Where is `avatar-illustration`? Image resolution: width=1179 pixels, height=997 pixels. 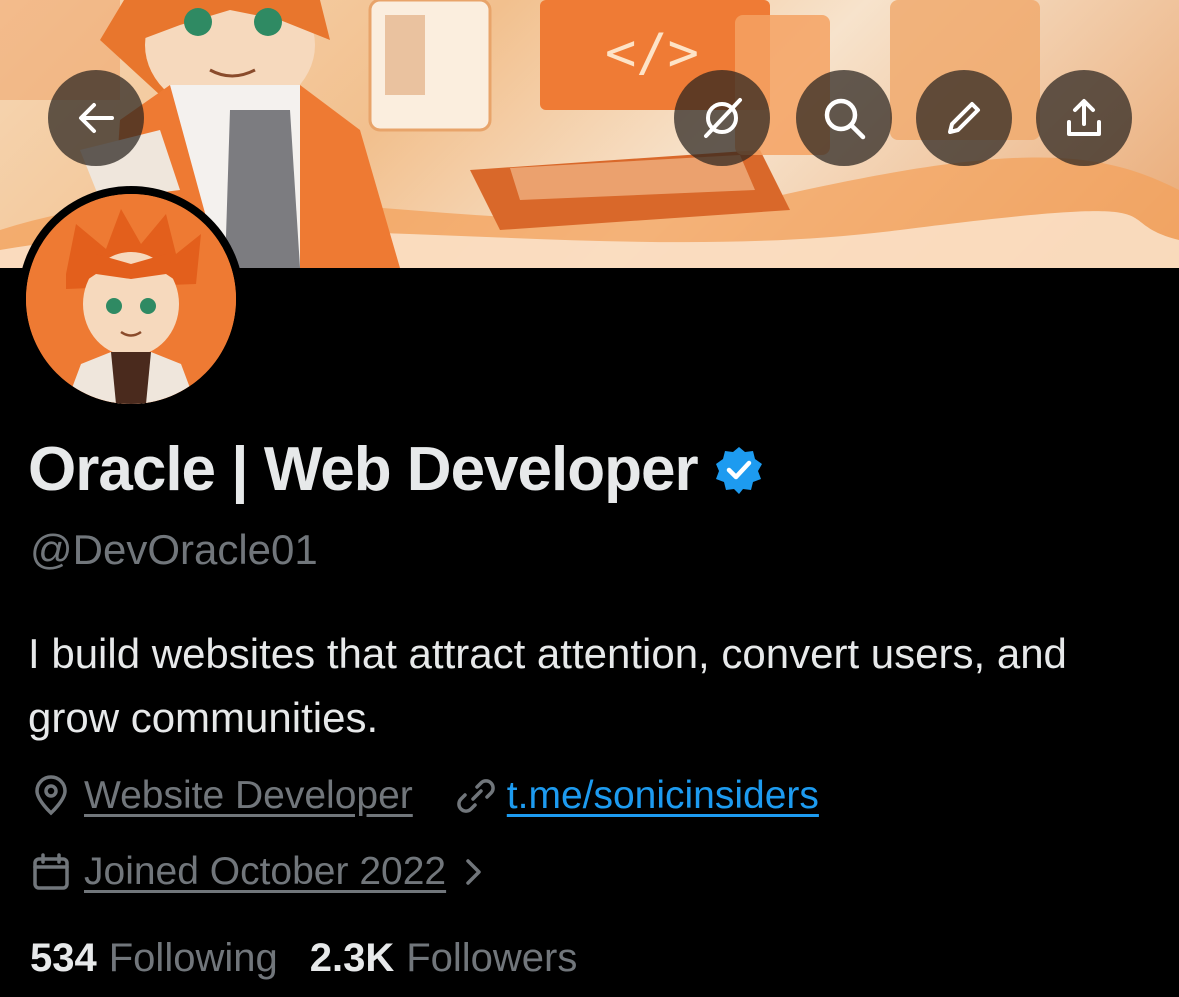
avatar-illustration is located at coordinates (131, 299).